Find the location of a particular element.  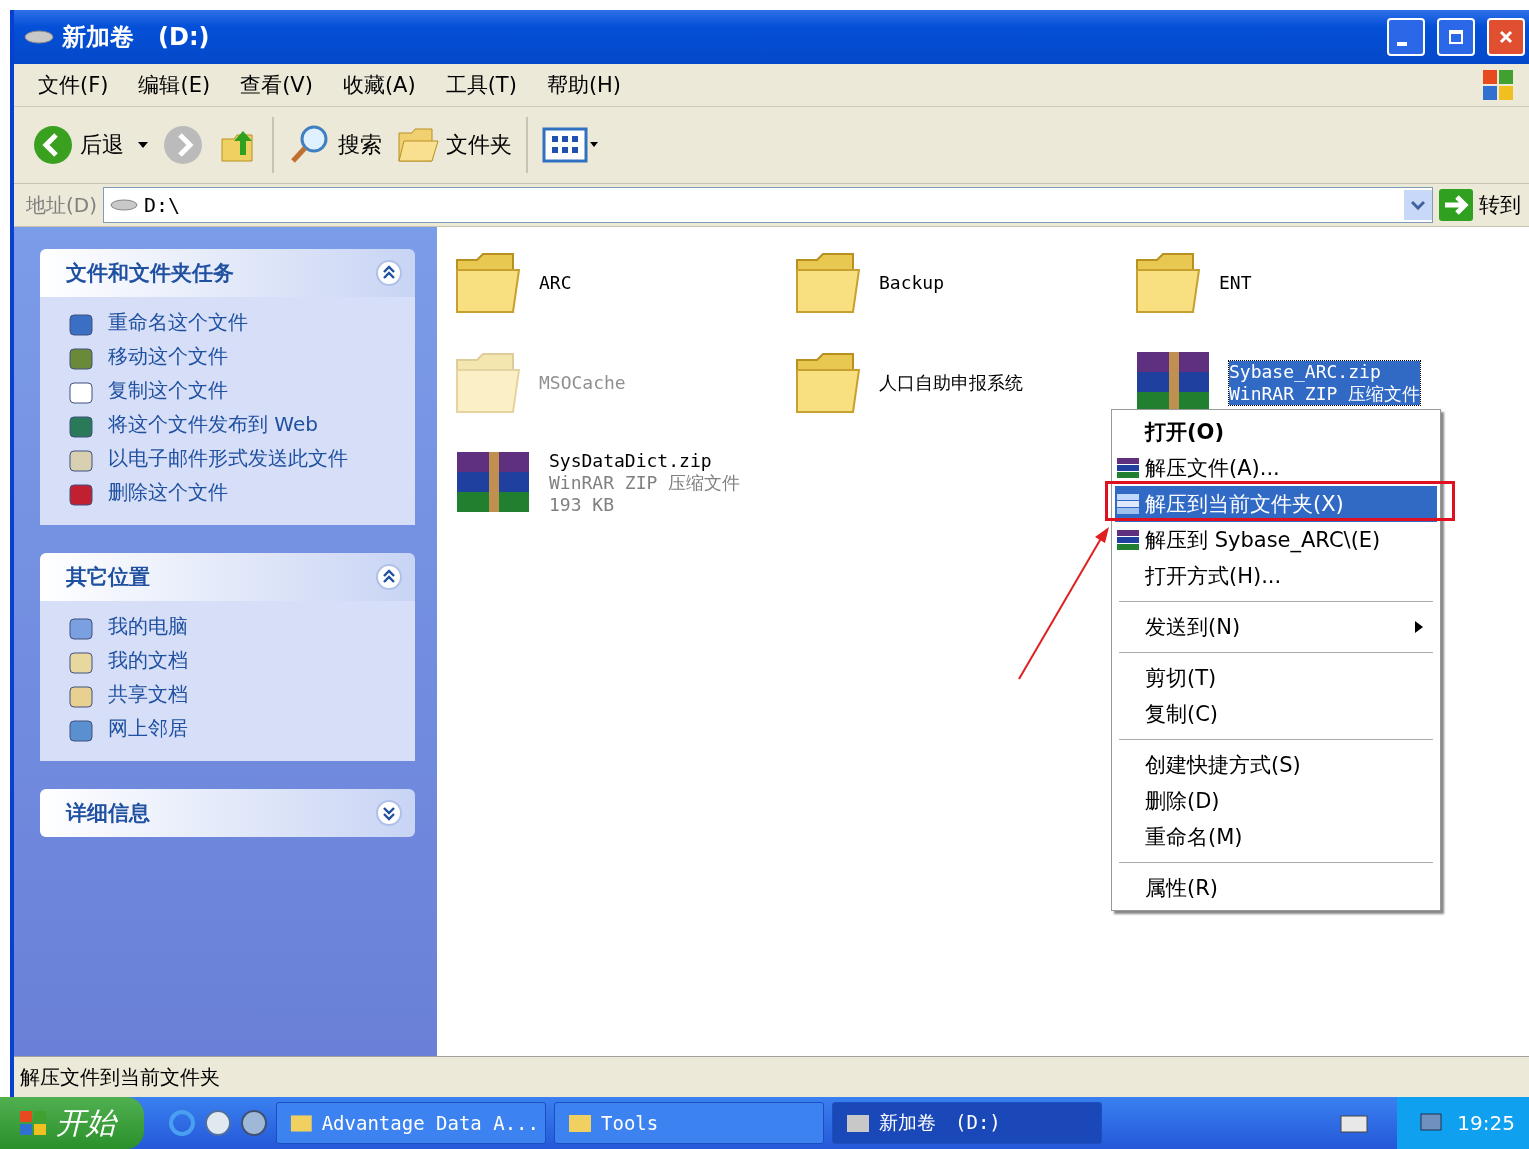

file-label: ARC is located at coordinates (555, 283).